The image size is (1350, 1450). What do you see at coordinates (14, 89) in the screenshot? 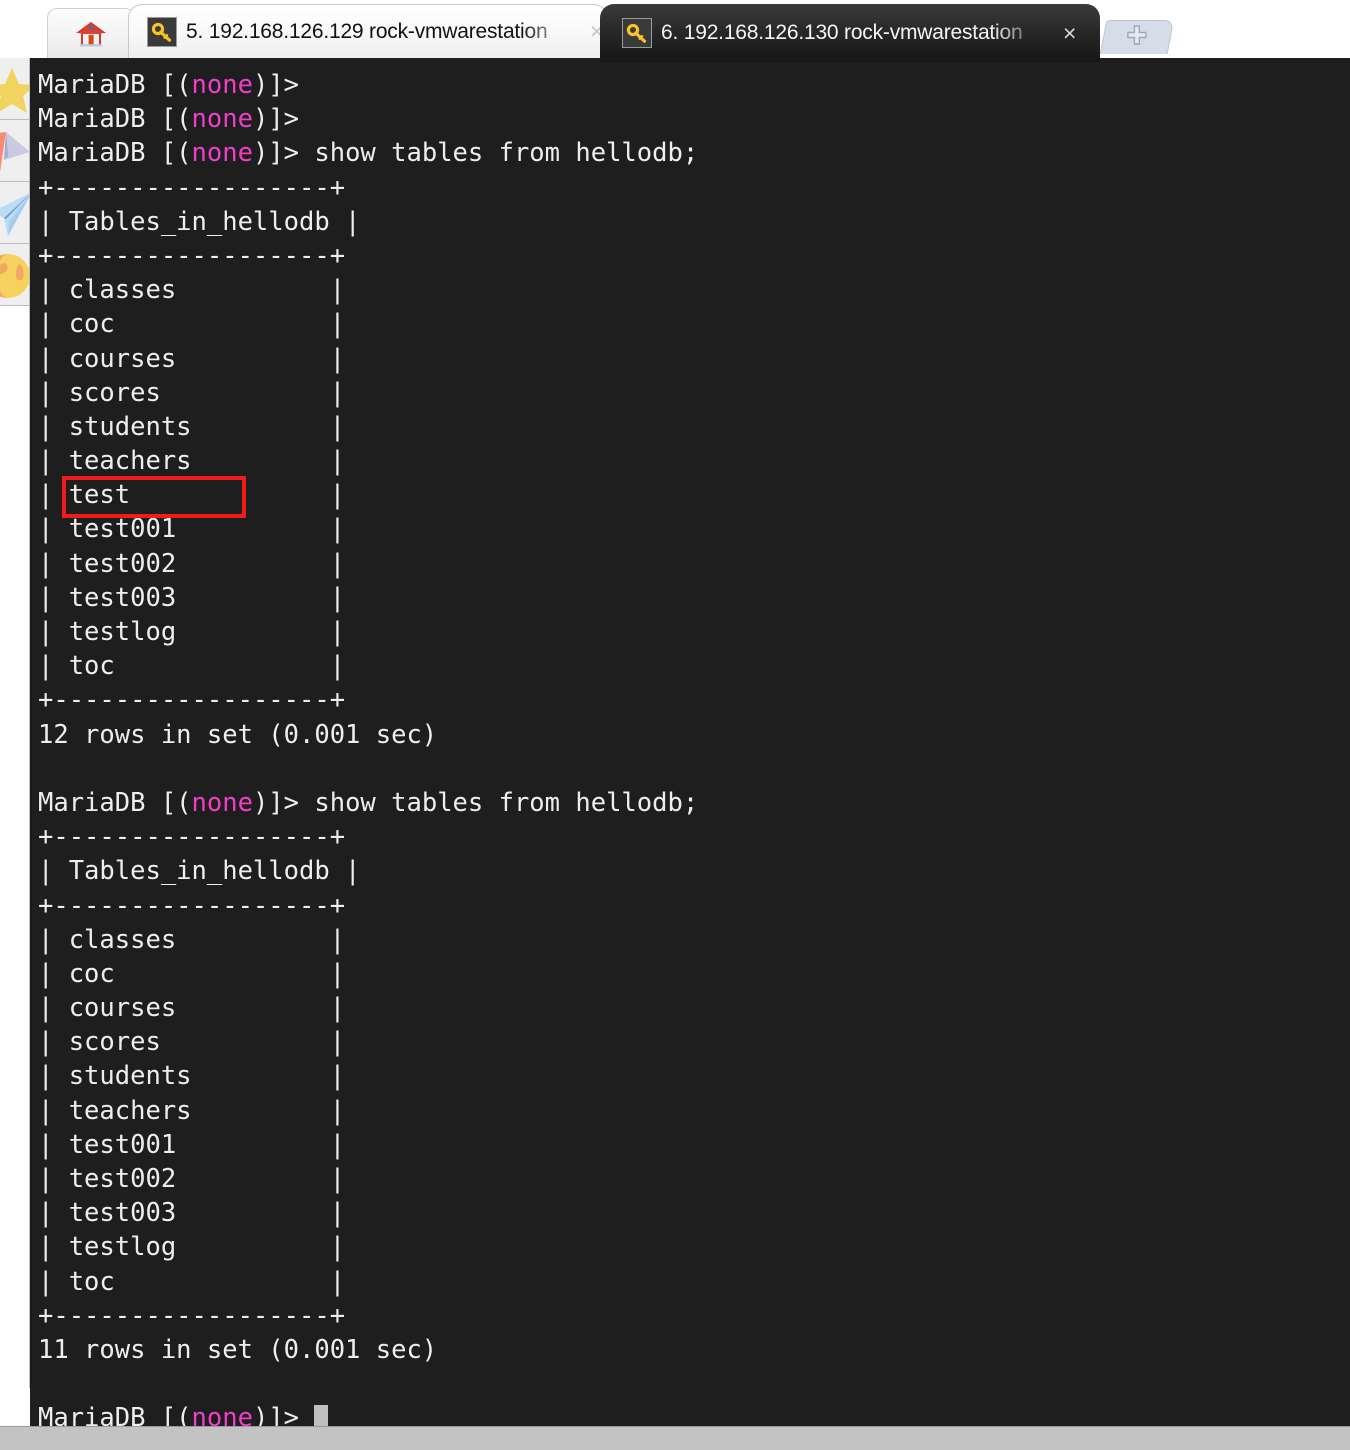
I see `sidebar-item-favorites` at bounding box center [14, 89].